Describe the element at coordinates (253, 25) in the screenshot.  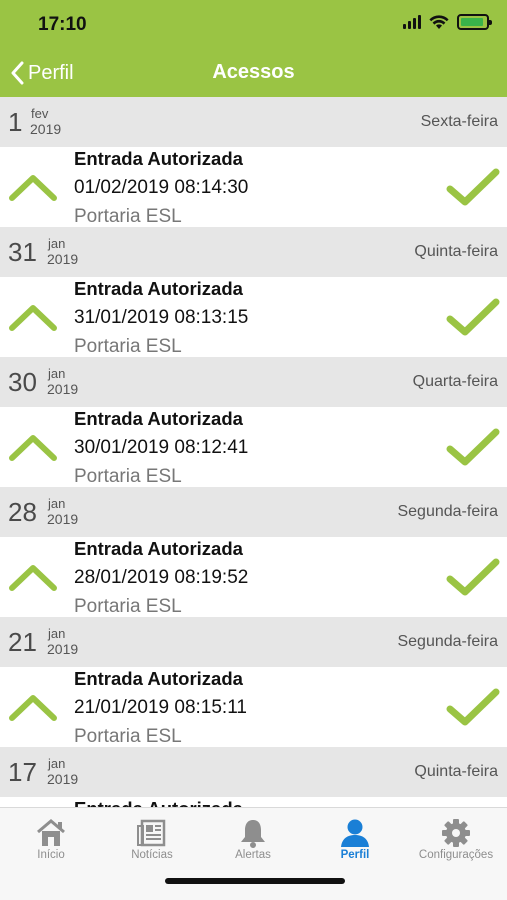
I see `status-bar: 17:10` at that location.